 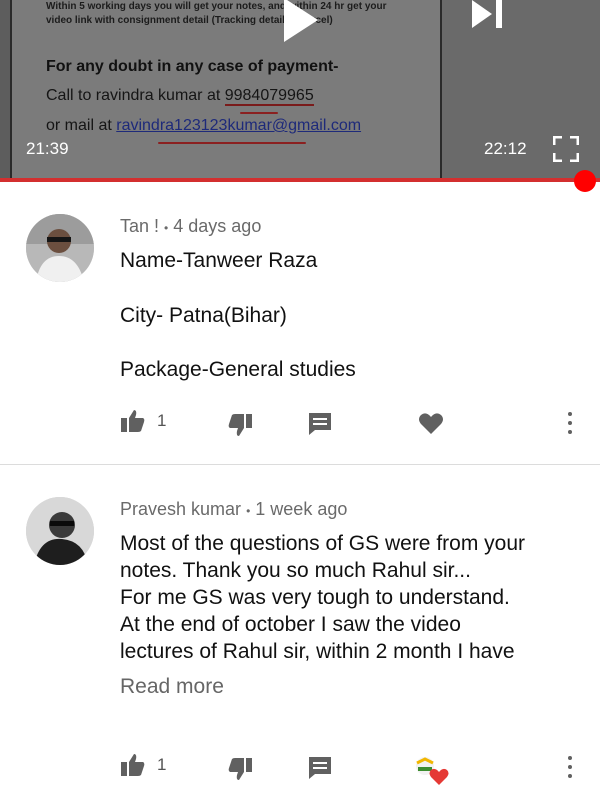 I want to click on doc-call-prefix: Call to ravindra kumar at, so click(x=135, y=95).